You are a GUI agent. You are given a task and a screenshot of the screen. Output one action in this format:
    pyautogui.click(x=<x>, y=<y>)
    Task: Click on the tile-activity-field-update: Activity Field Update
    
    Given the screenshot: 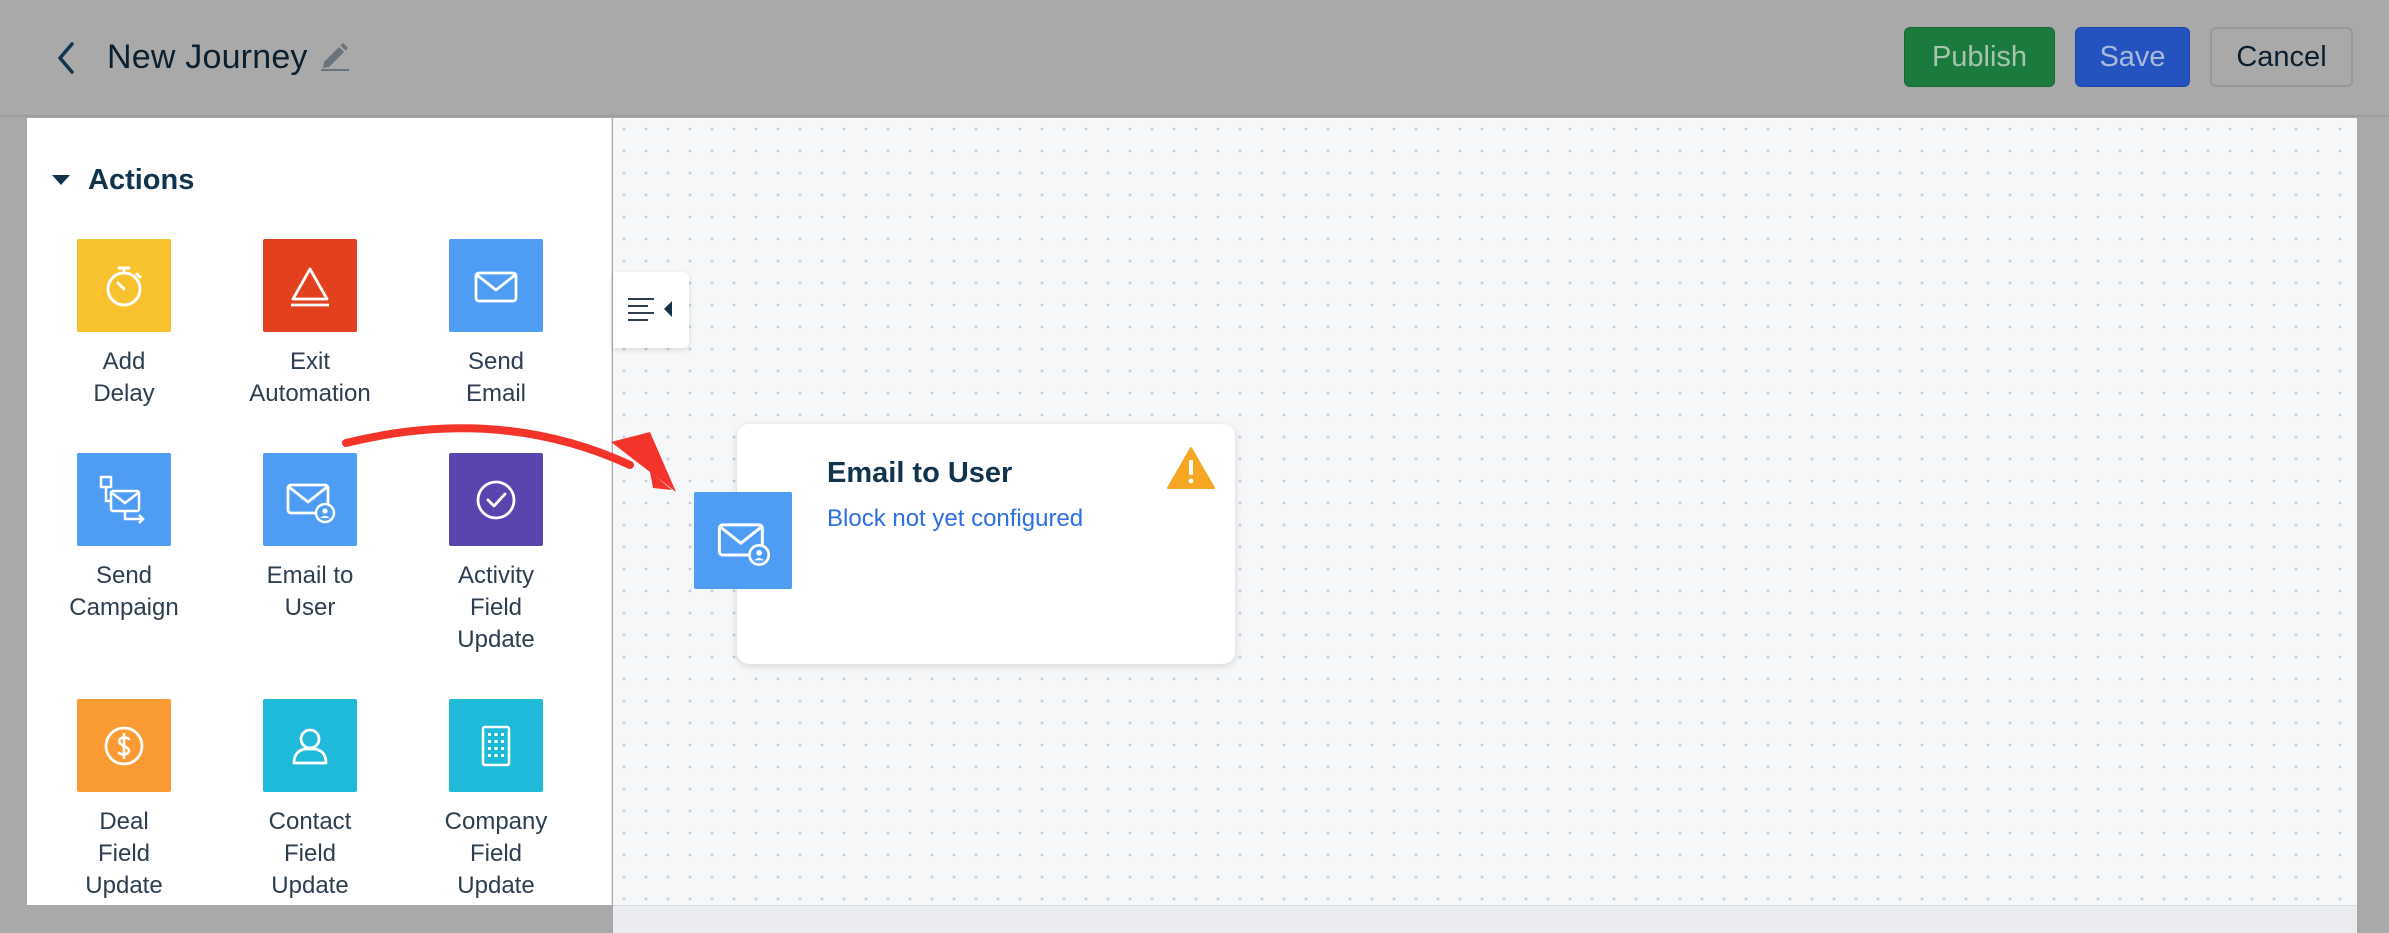 What is the action you would take?
    pyautogui.click(x=496, y=554)
    